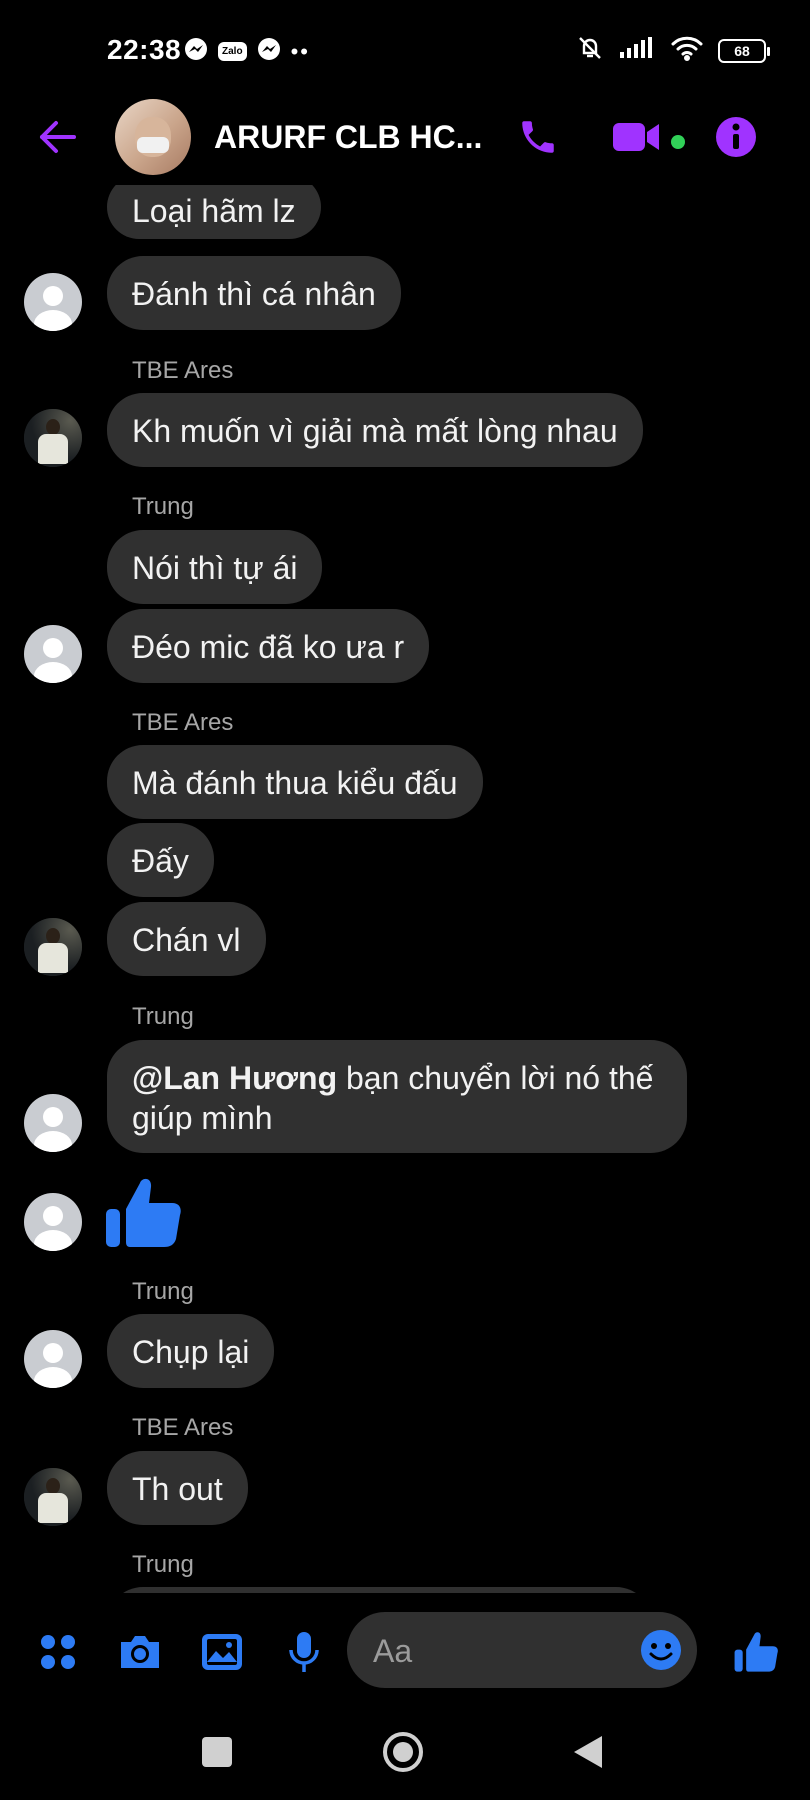 The image size is (810, 1800). I want to click on microphone-icon, so click(304, 1652).